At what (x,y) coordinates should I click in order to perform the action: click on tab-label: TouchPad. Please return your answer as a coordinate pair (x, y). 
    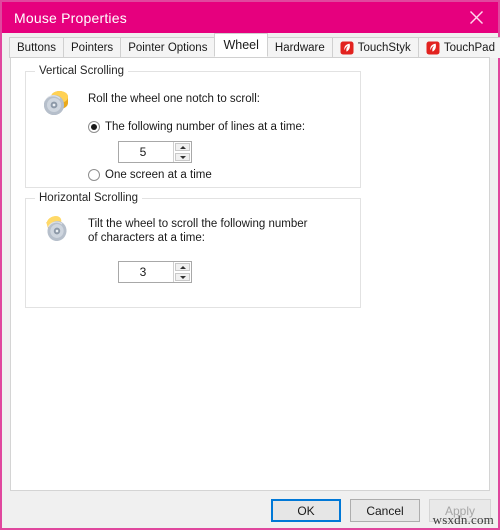
    Looking at the image, I should click on (469, 48).